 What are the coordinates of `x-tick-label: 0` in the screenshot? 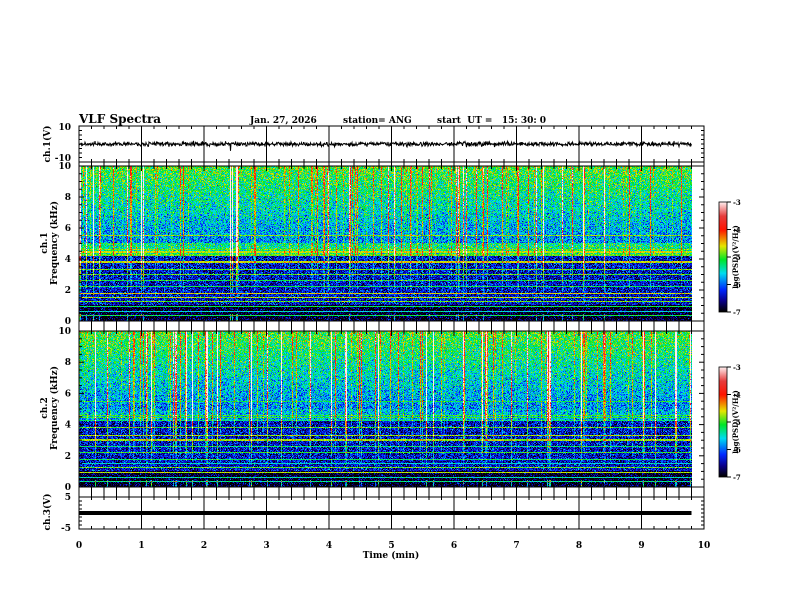 It's located at (79, 546).